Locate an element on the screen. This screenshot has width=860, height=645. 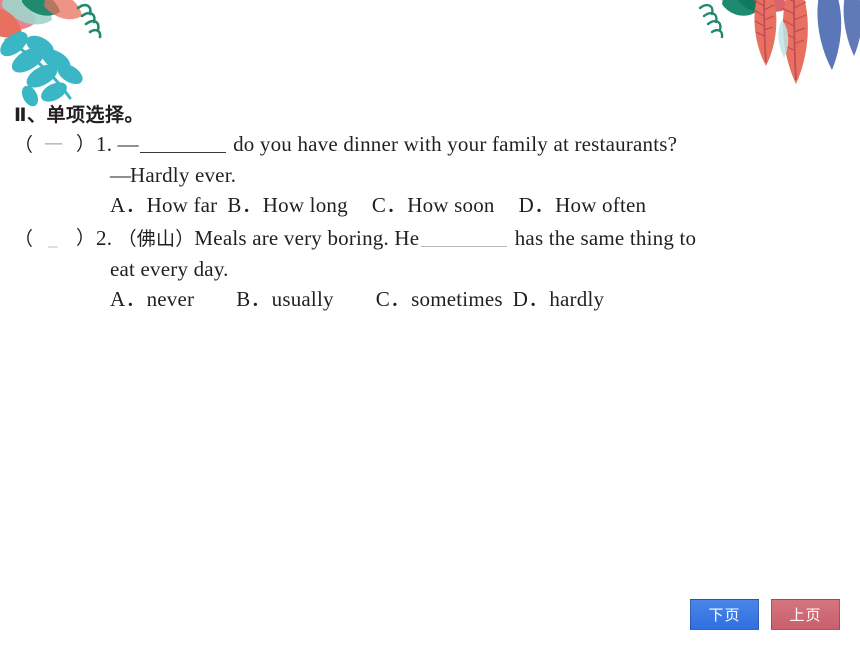
question-number: 1. is located at coordinates (104, 144).